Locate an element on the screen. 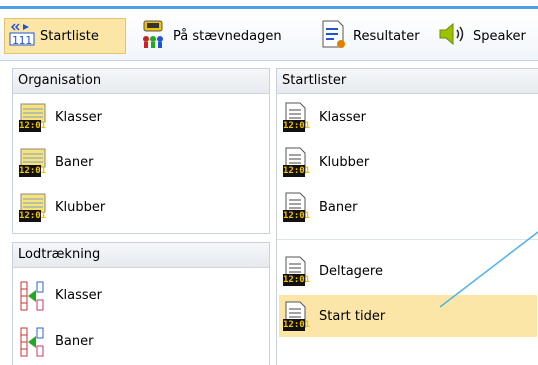  callout-line is located at coordinates (488, 269).